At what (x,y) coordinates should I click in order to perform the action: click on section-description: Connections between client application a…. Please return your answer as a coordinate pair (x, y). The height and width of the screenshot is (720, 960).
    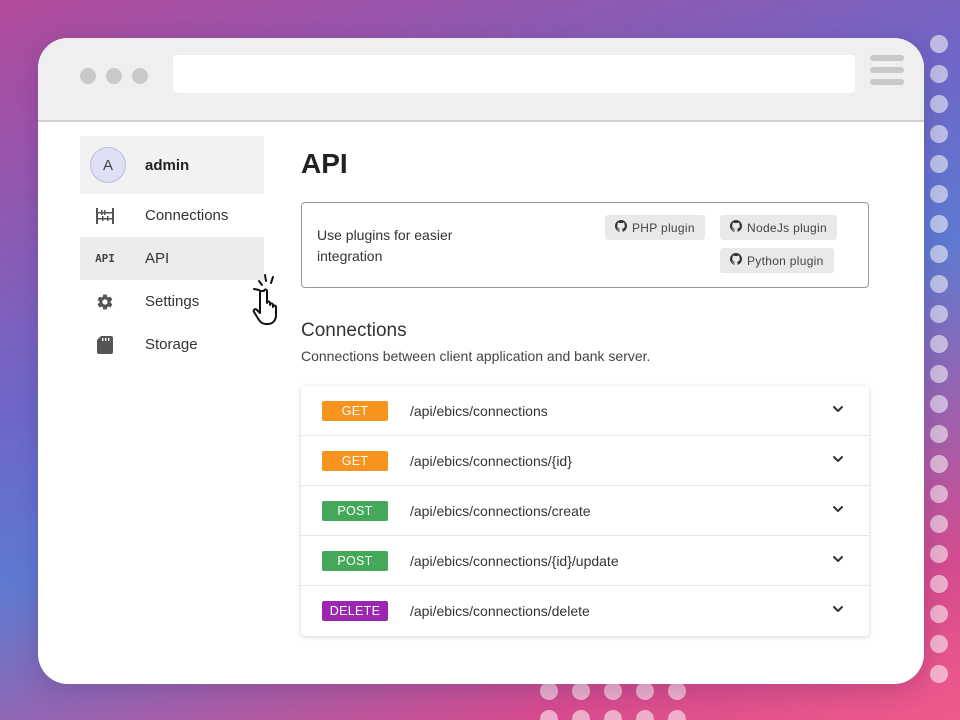
    Looking at the image, I should click on (476, 356).